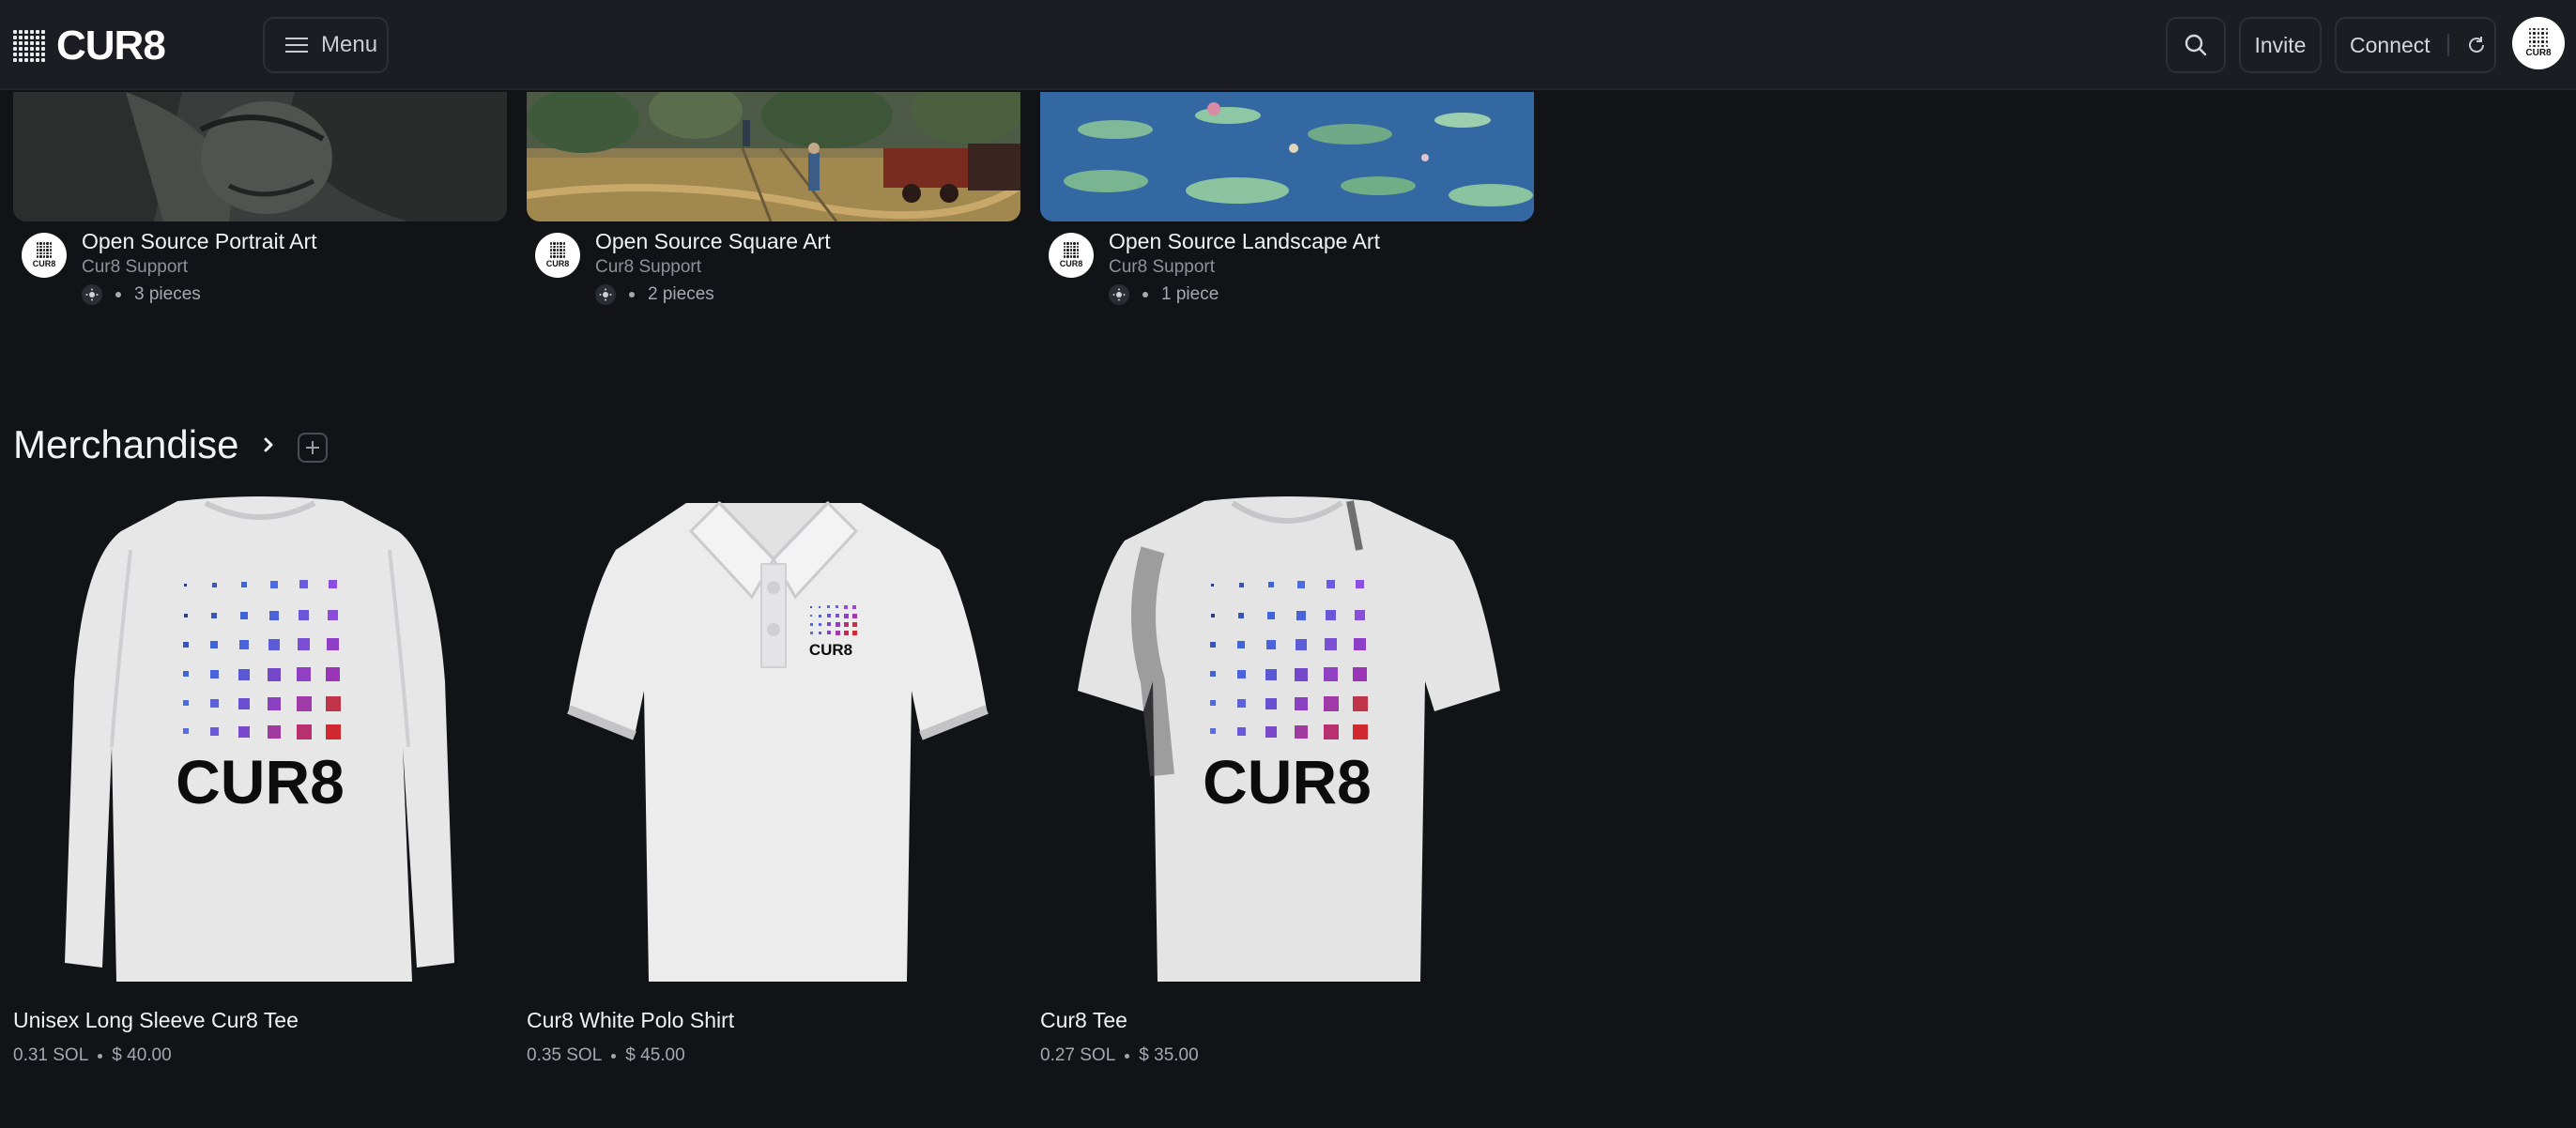  What do you see at coordinates (142, 1055) in the screenshot?
I see `price-usd: $ 40.00` at bounding box center [142, 1055].